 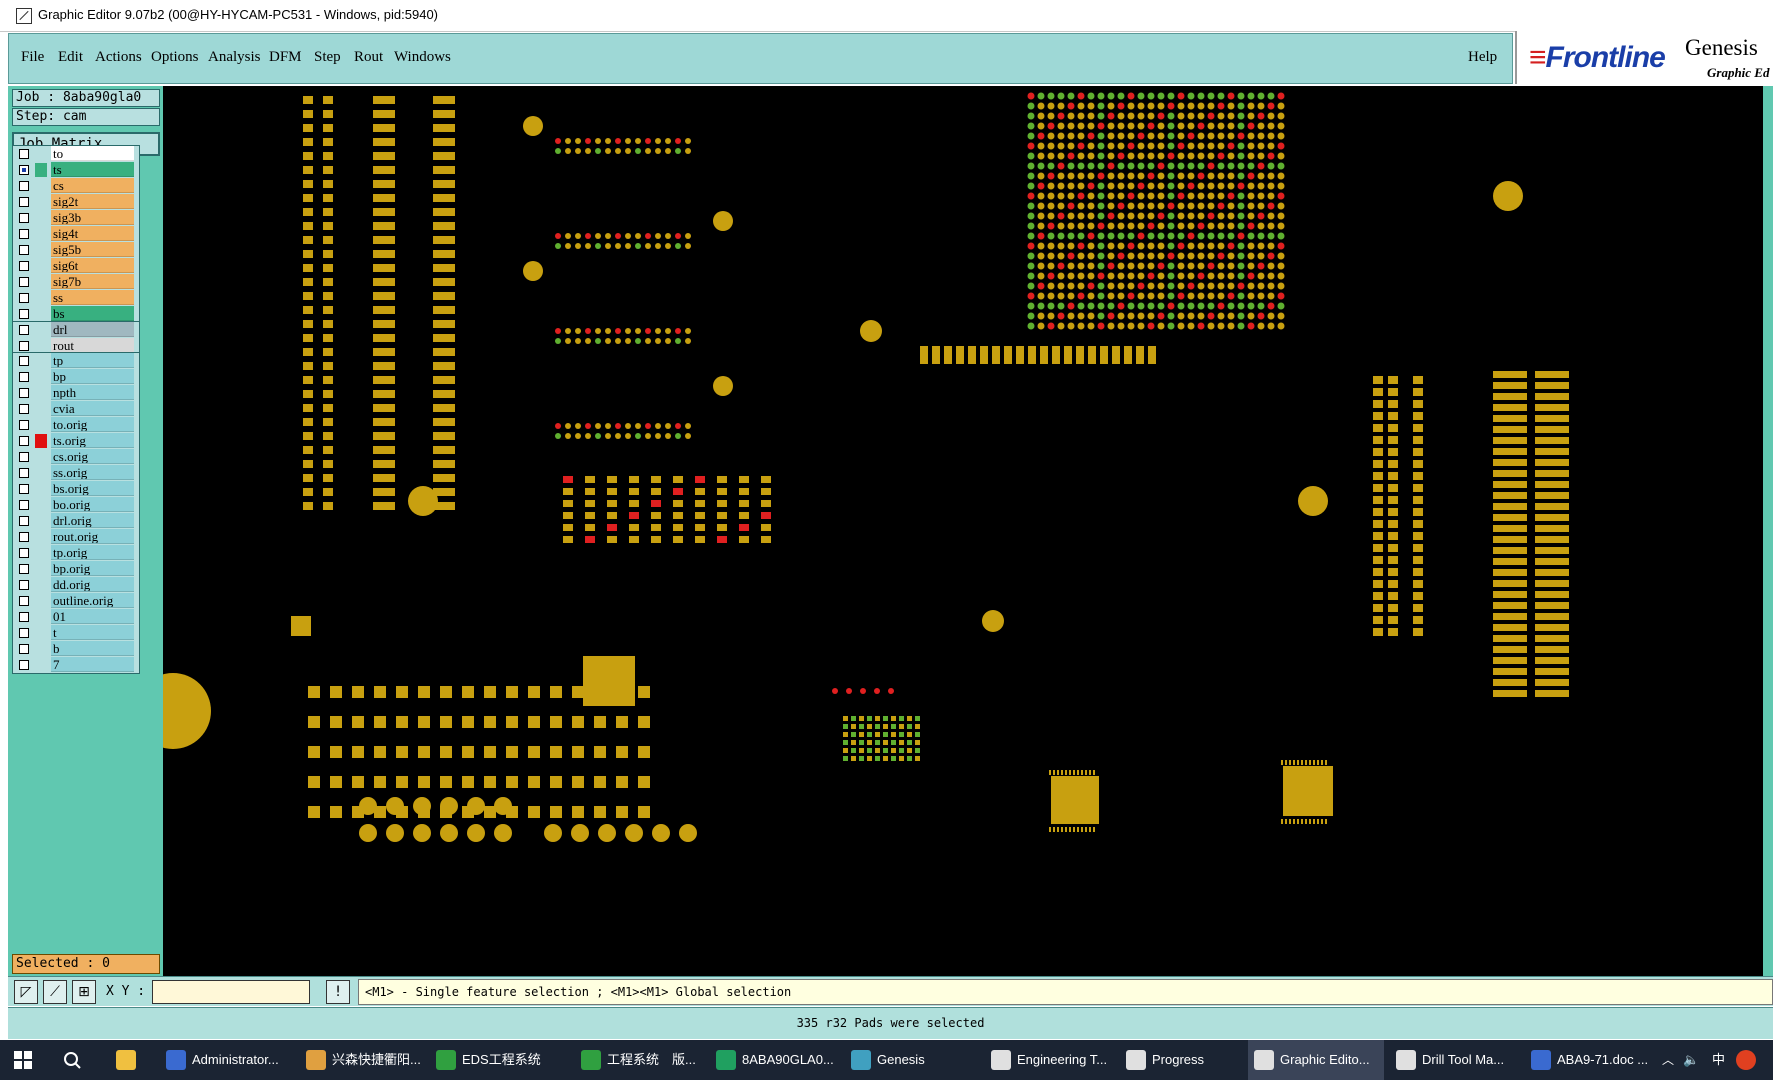 I want to click on layer-row: cs, so click(x=76, y=186).